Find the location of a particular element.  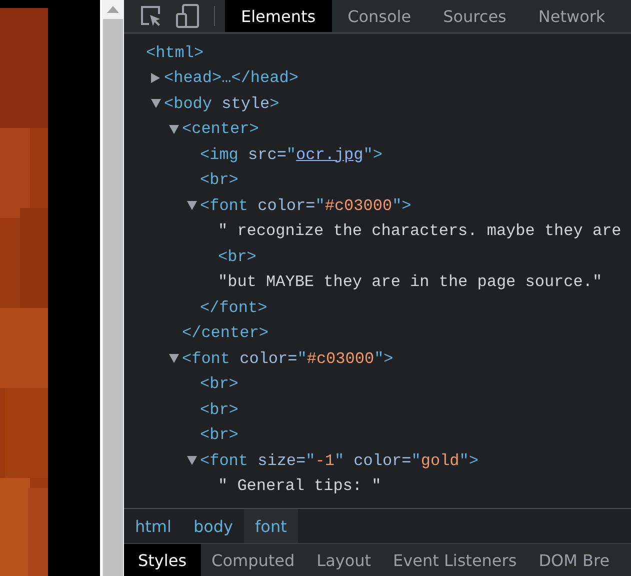

dom-node-line: </font> is located at coordinates (234, 307).